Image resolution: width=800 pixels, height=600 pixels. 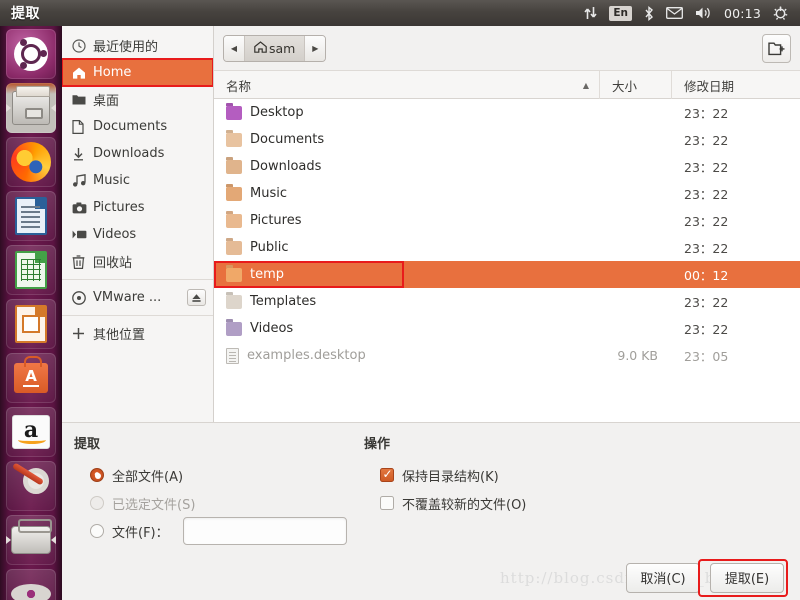 What do you see at coordinates (407, 85) in the screenshot?
I see `column-header-name: 名称 ▲` at bounding box center [407, 85].